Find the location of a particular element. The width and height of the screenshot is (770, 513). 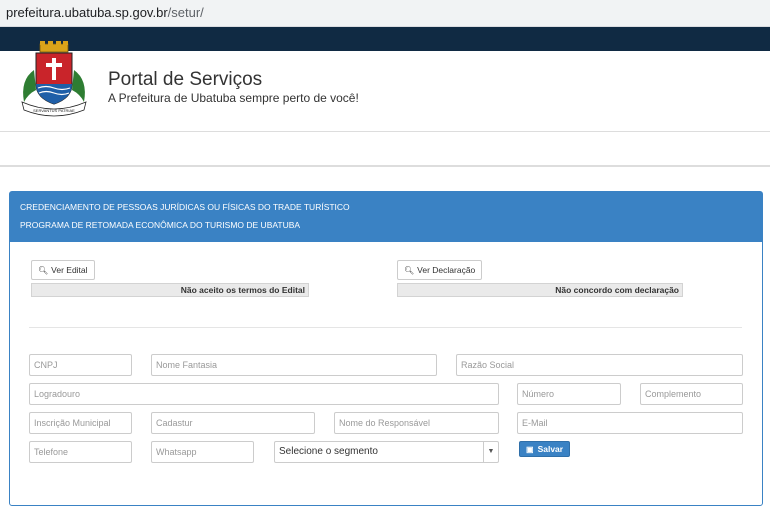

logradouro-input is located at coordinates (264, 394).